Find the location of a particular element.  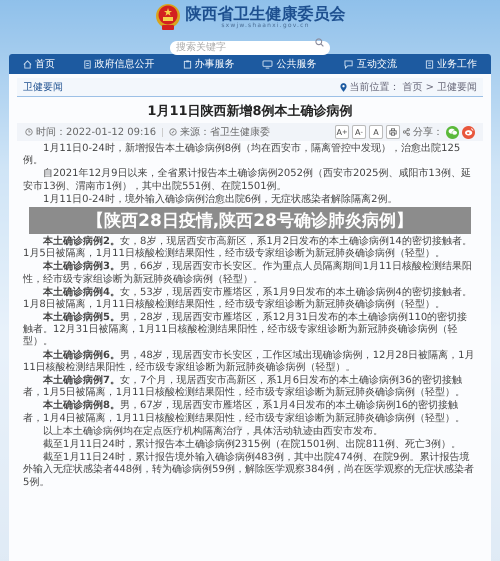

article-paragraph: 本土确诊病例4。女，53岁，现居西安市雁塔区，系1月9日发布的本土确诊病例4的密切接触者。1月8日被隔离，1月11日核酸检测结果阳性，经市级专家组诊断为新冠肺炎确诊病例（轻型）。 is located at coordinates (248, 299).